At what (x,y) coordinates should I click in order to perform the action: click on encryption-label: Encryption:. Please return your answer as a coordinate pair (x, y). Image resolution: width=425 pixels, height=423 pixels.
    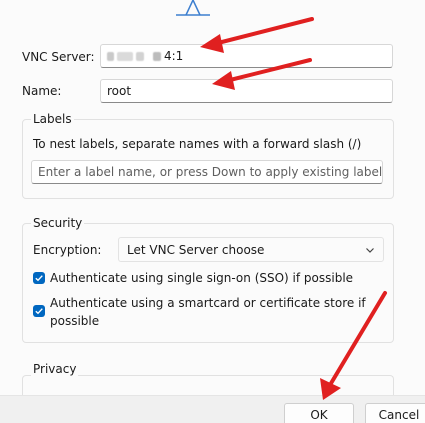
    Looking at the image, I should click on (67, 250).